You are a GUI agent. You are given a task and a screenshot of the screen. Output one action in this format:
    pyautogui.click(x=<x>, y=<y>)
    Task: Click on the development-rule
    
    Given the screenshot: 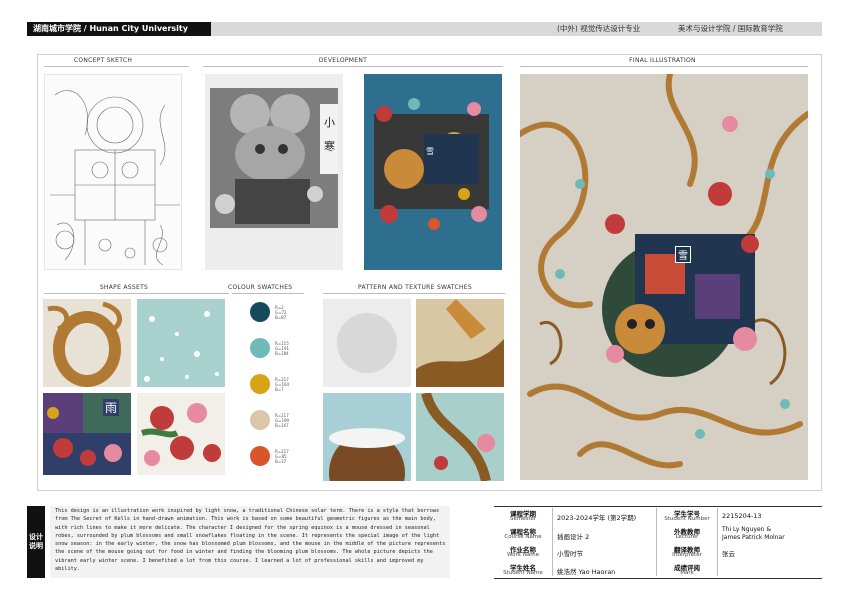 What is the action you would take?
    pyautogui.click(x=353, y=66)
    